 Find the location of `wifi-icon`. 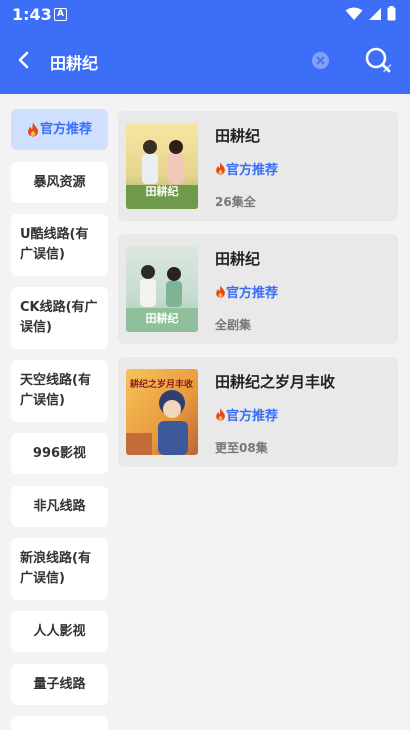

wifi-icon is located at coordinates (354, 13).